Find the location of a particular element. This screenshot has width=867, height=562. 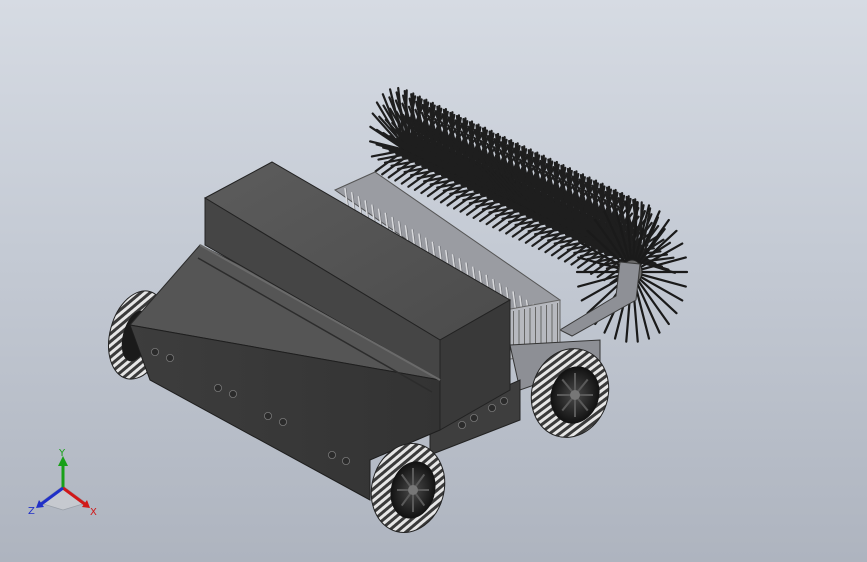

x-axis-label: X is located at coordinates (93, 512).